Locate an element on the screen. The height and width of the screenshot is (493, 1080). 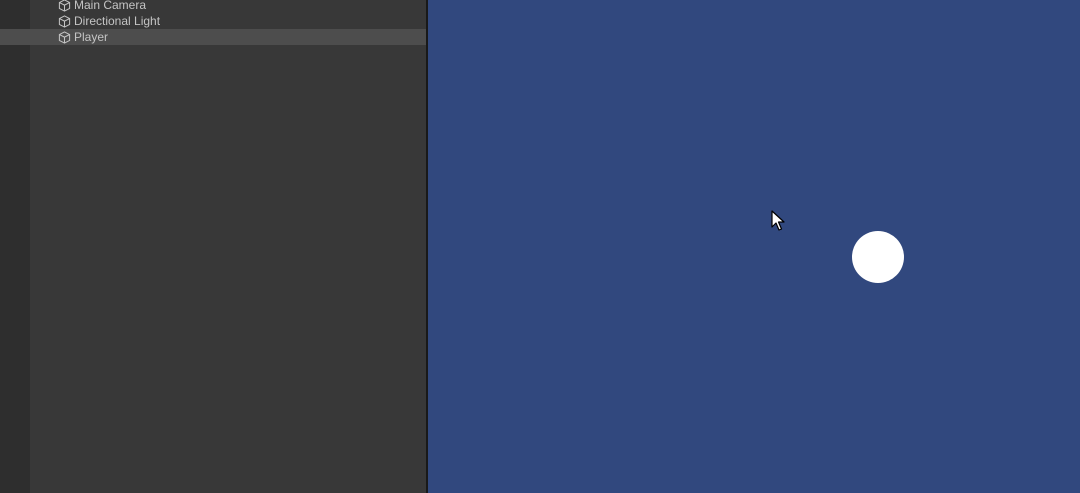
hierarchy-item-directional-light: Directional Light is located at coordinates (213, 21).